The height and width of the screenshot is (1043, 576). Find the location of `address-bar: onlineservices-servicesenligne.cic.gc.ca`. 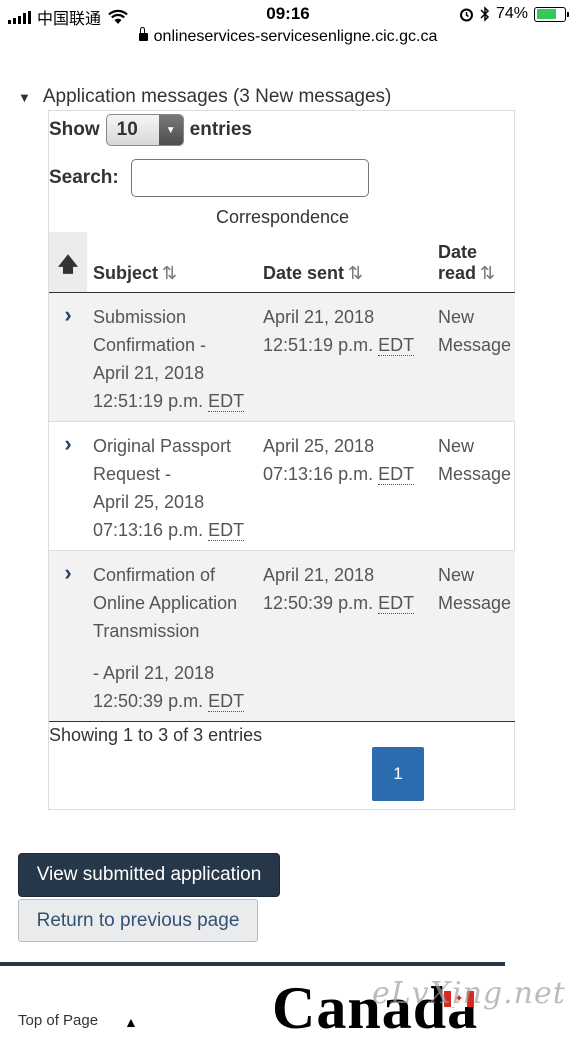

address-bar: onlineservices-servicesenligne.cic.gc.ca is located at coordinates (288, 36).